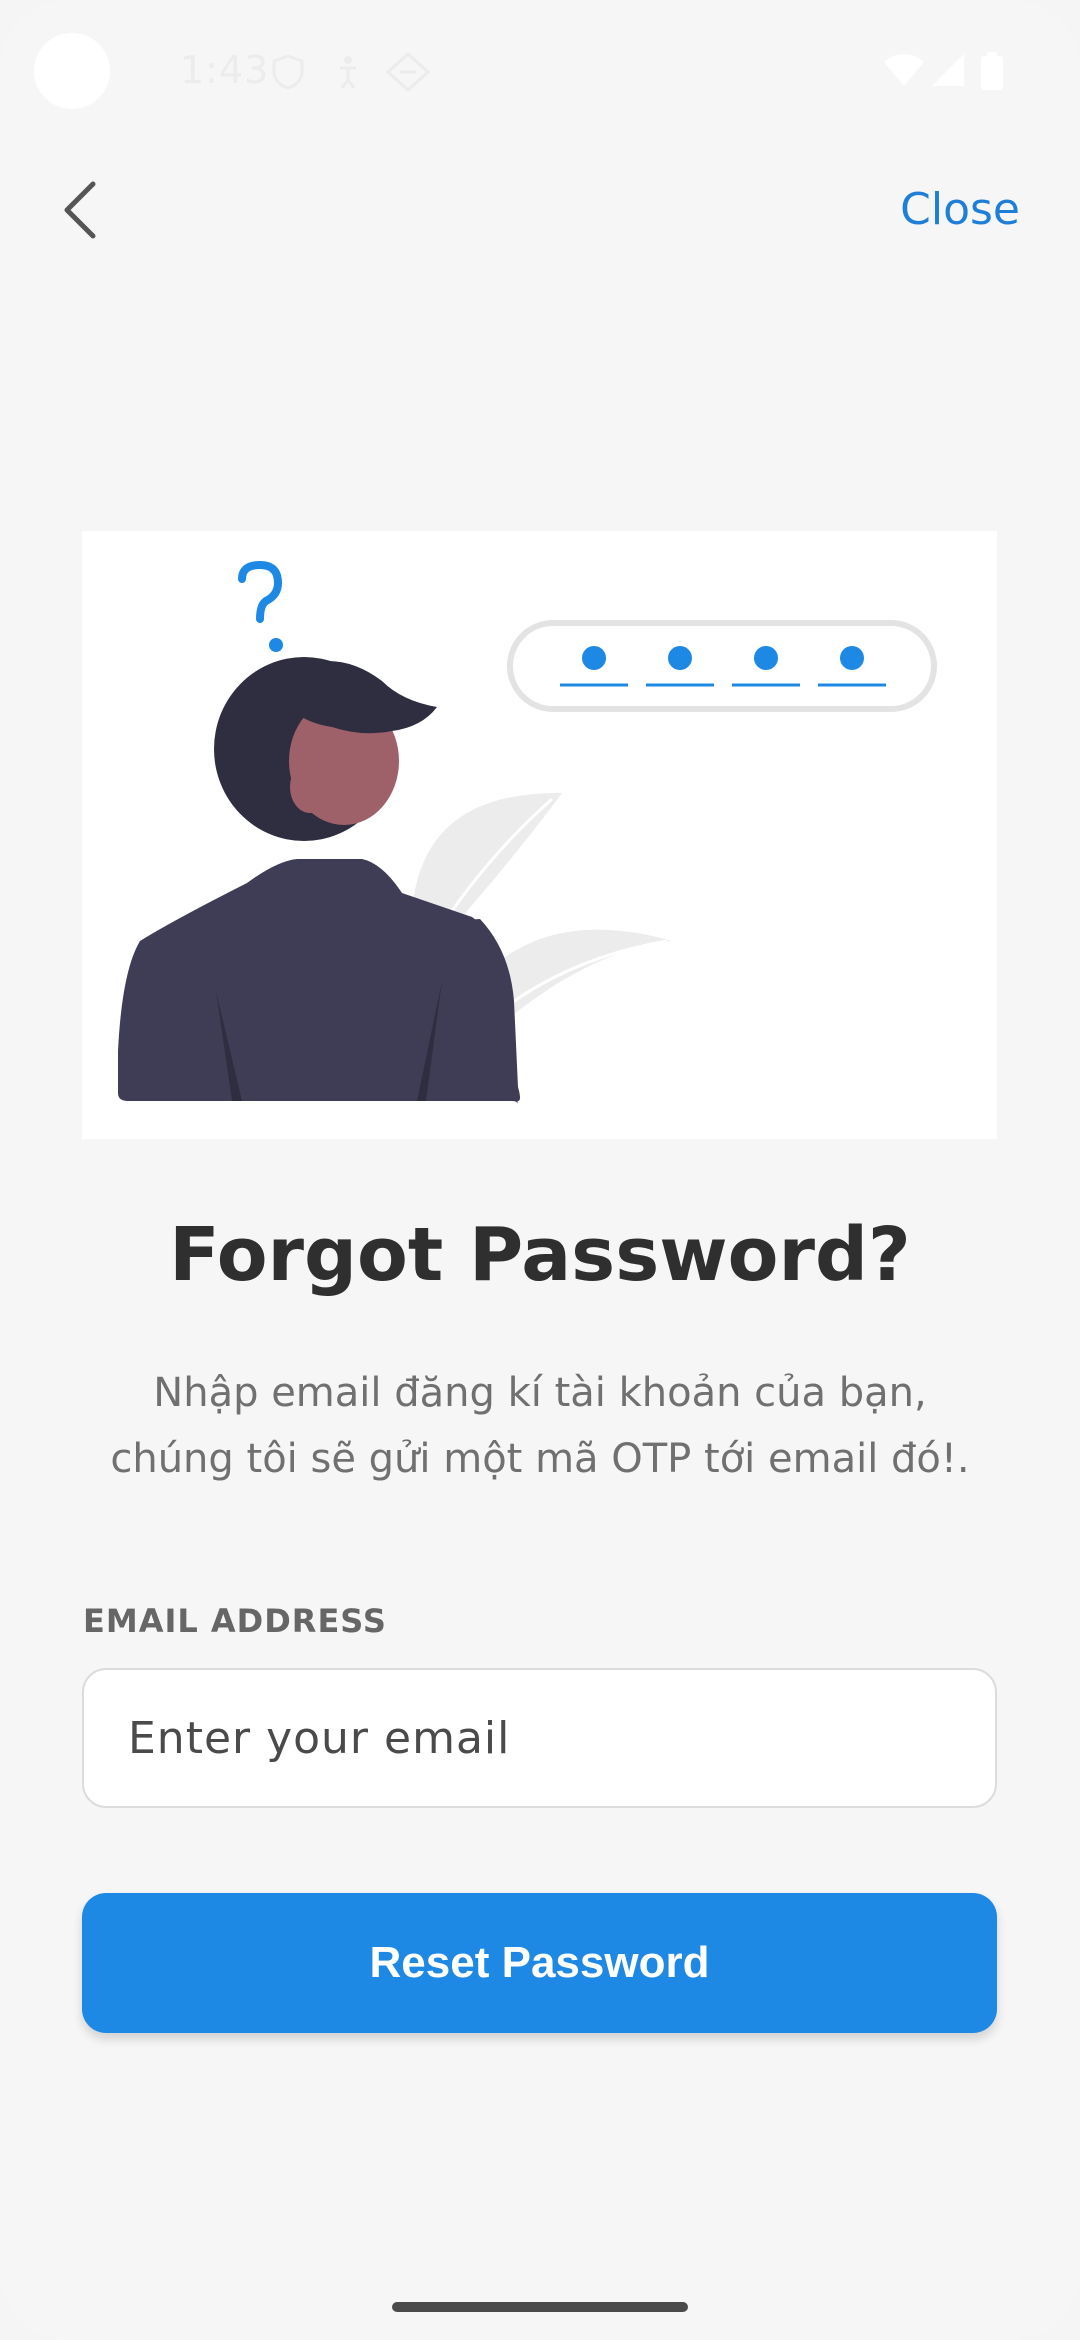 This screenshot has height=2340, width=1080. I want to click on home-indicator, so click(540, 2307).